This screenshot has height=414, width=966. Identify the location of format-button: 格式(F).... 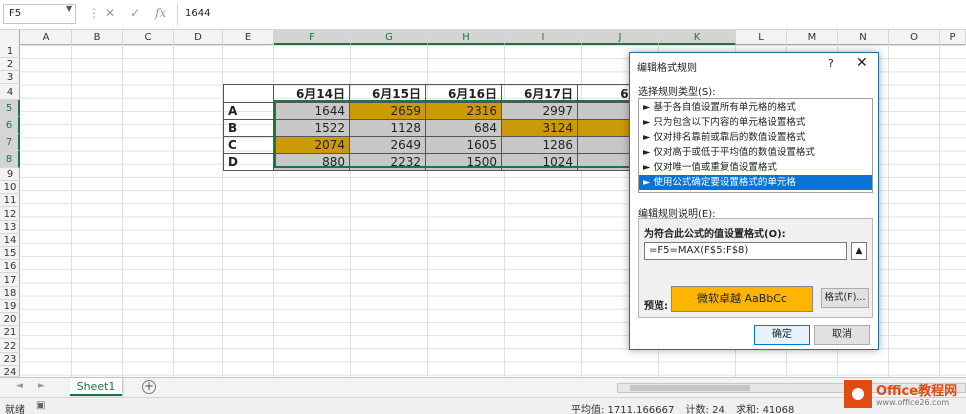
(845, 298).